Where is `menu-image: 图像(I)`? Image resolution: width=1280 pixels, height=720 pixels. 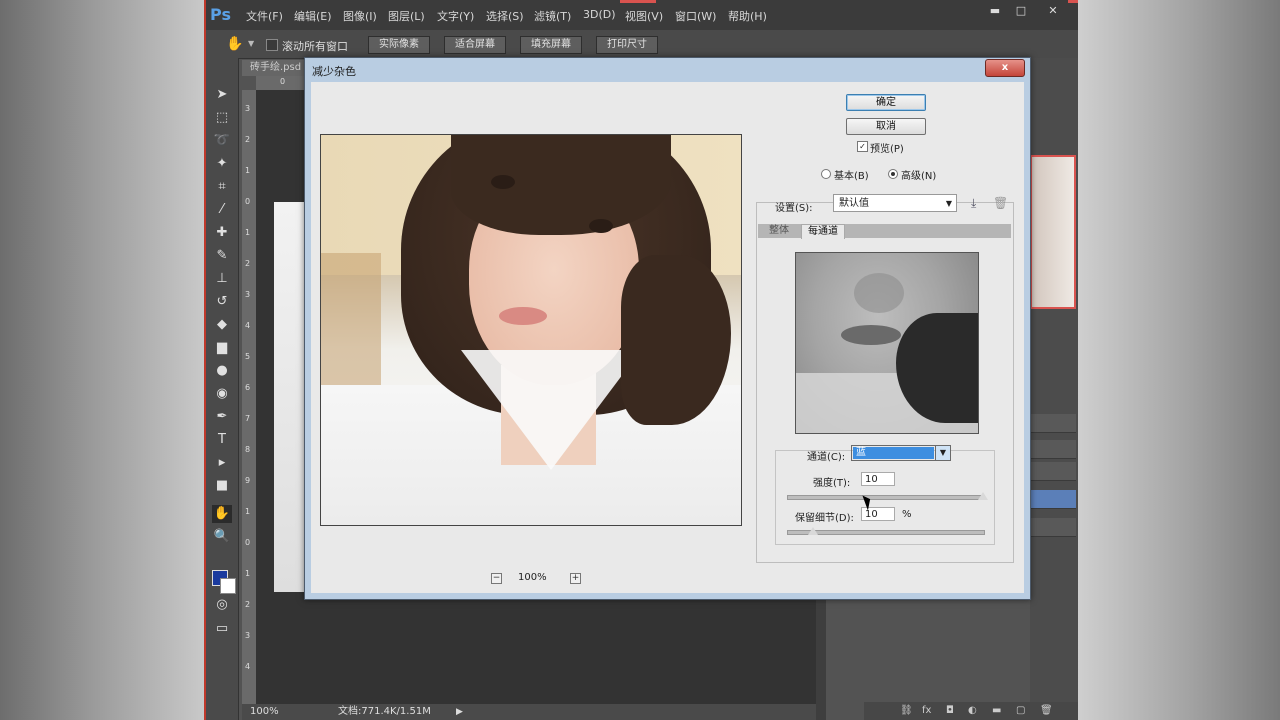 menu-image: 图像(I) is located at coordinates (360, 16).